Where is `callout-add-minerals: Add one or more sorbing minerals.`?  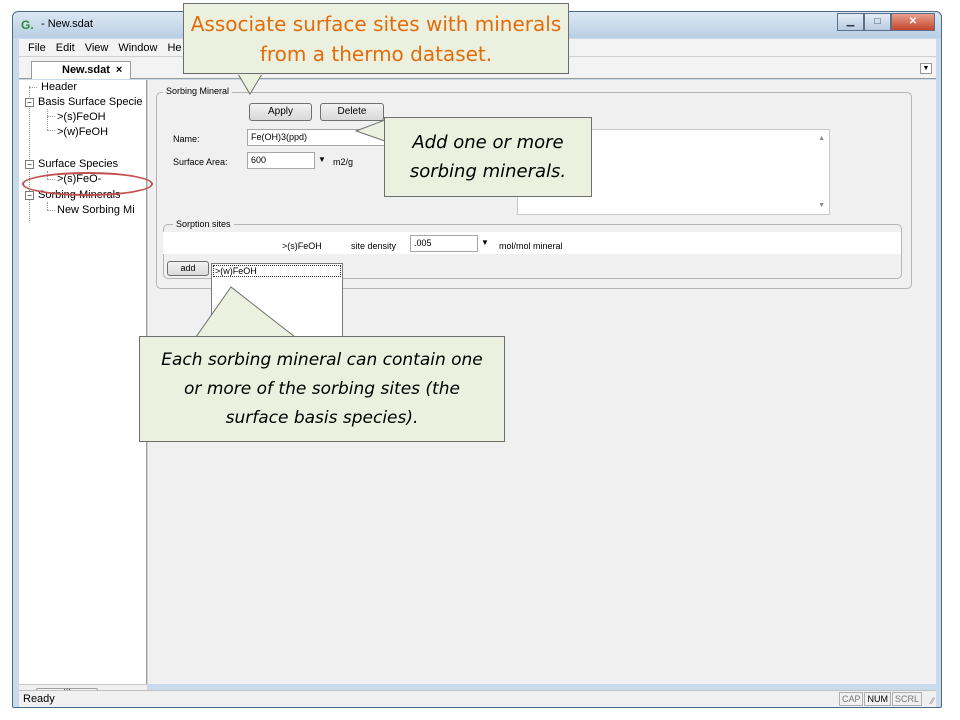 callout-add-minerals: Add one or more sorbing minerals. is located at coordinates (488, 157).